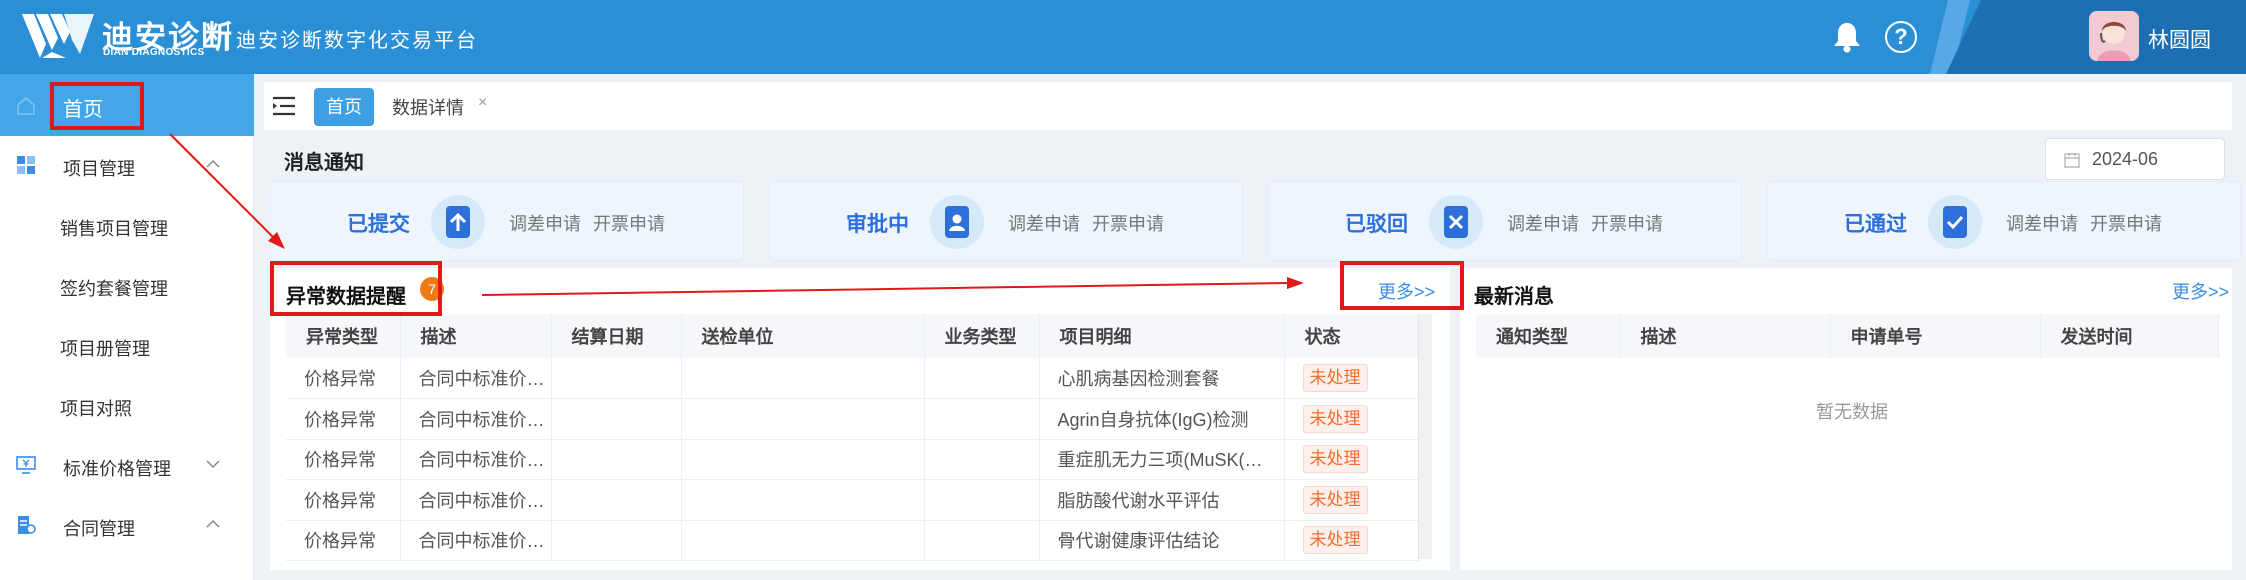 Image resolution: width=2246 pixels, height=580 pixels. I want to click on tab-data-details: 数据详情, so click(428, 107).